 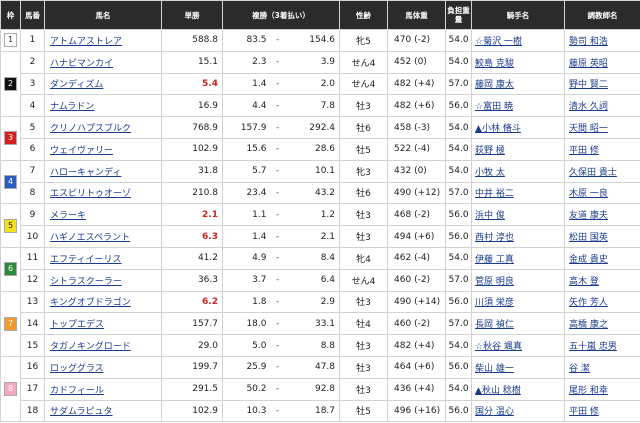 What do you see at coordinates (498, 347) in the screenshot?
I see `jockey-name-link: ☆秋谷 颯真` at bounding box center [498, 347].